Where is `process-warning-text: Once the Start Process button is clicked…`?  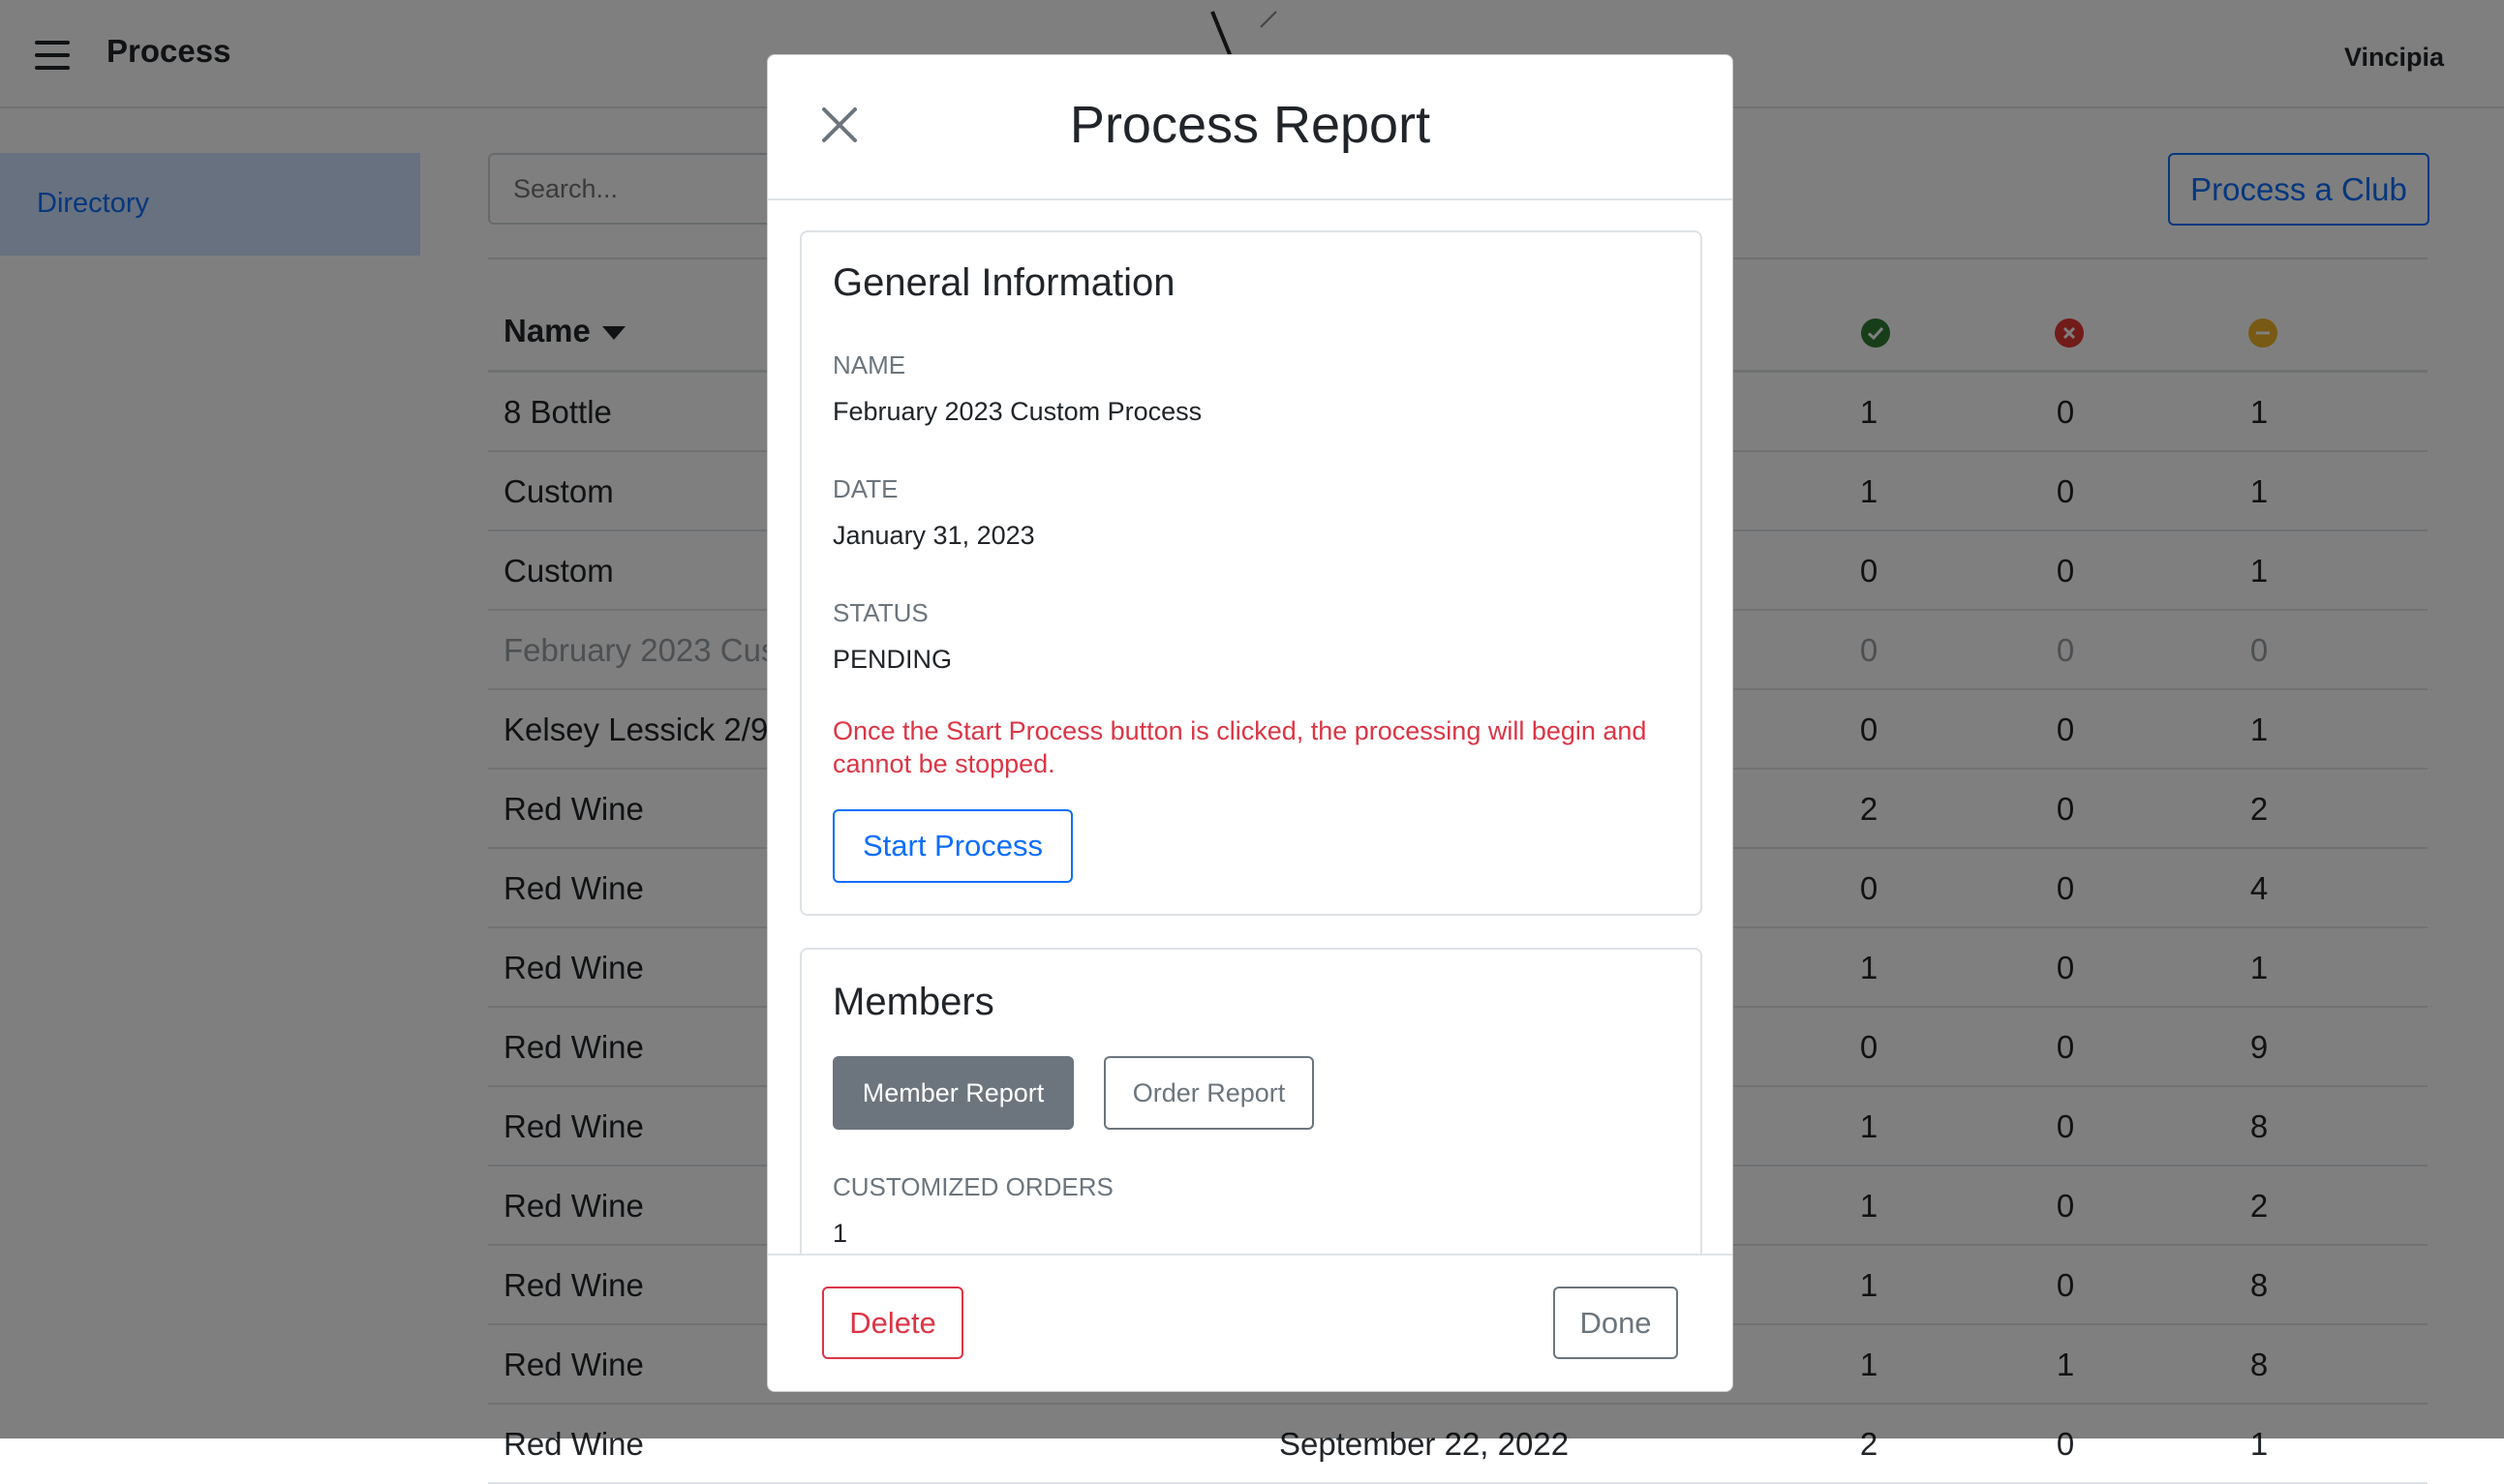
process-warning-text: Once the Start Process button is clicked… is located at coordinates (1240, 747).